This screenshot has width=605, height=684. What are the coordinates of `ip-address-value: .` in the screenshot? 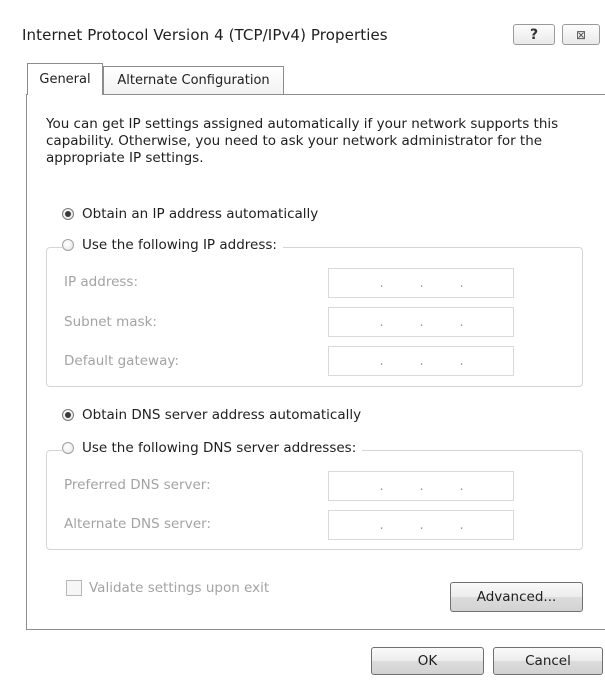 It's located at (381, 283).